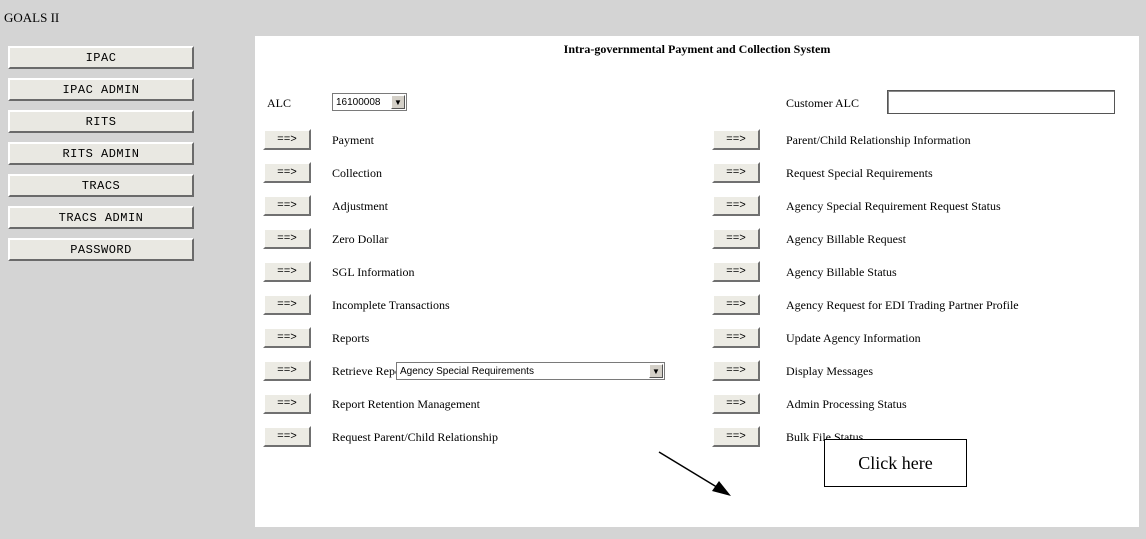 This screenshot has height=539, width=1146. Describe the element at coordinates (846, 404) in the screenshot. I see `right-item-label-9: Admin Processing Status` at that location.